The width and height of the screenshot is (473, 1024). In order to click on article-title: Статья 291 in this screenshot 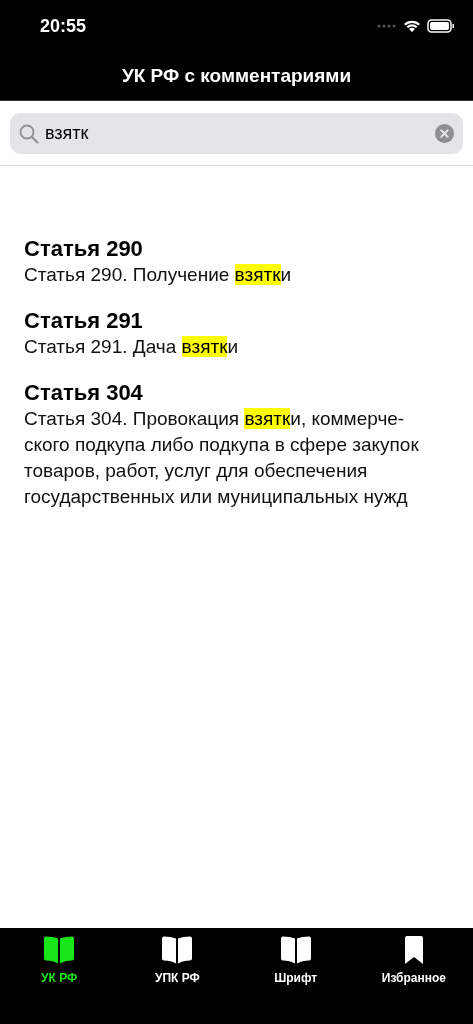, I will do `click(231, 321)`.